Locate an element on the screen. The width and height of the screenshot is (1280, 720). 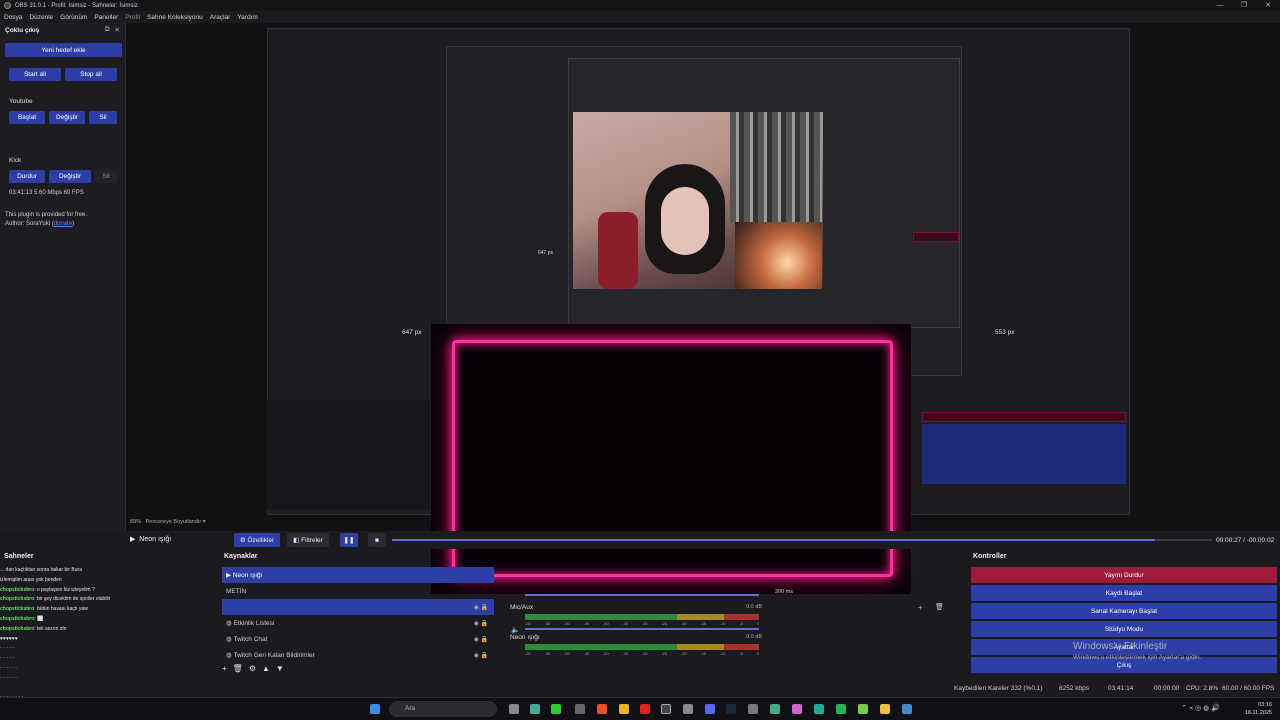
meter-tick: -15 is located at coordinates (703, 623).